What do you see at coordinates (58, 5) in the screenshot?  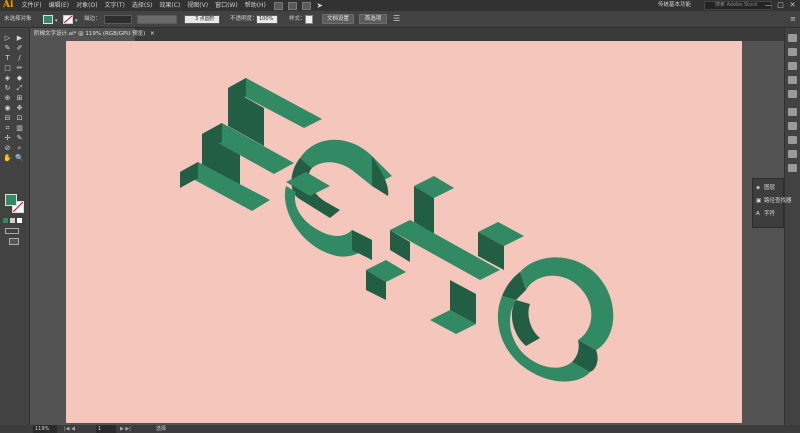 I see `menu-edit: 编辑(E)` at bounding box center [58, 5].